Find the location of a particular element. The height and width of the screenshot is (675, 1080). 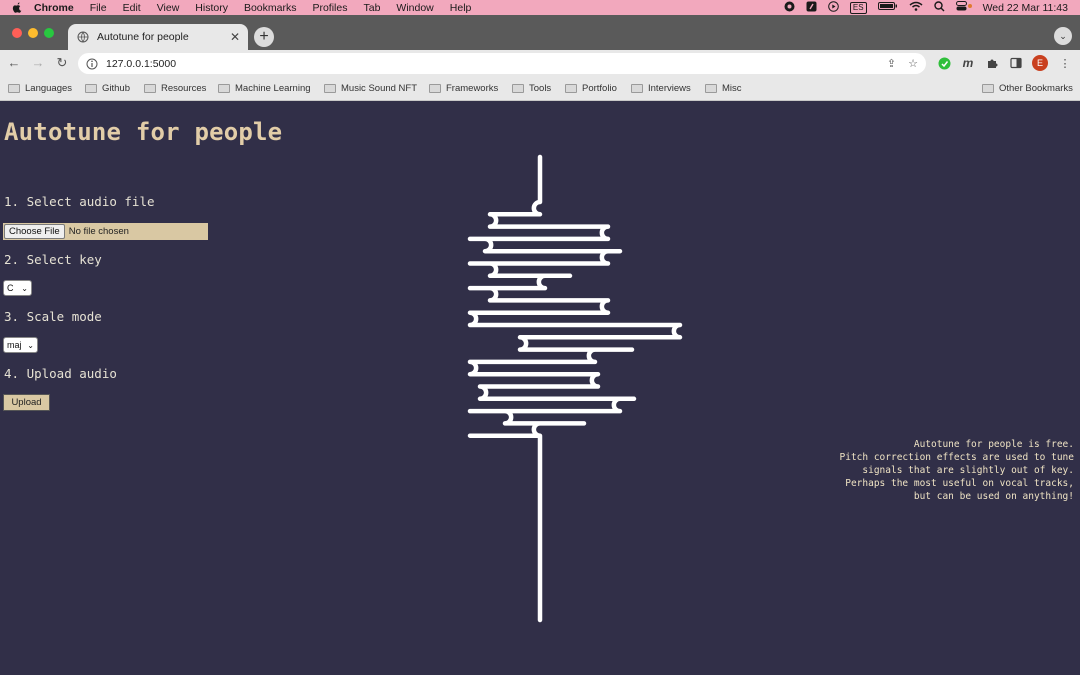

menu-edit: Edit is located at coordinates (132, 8).